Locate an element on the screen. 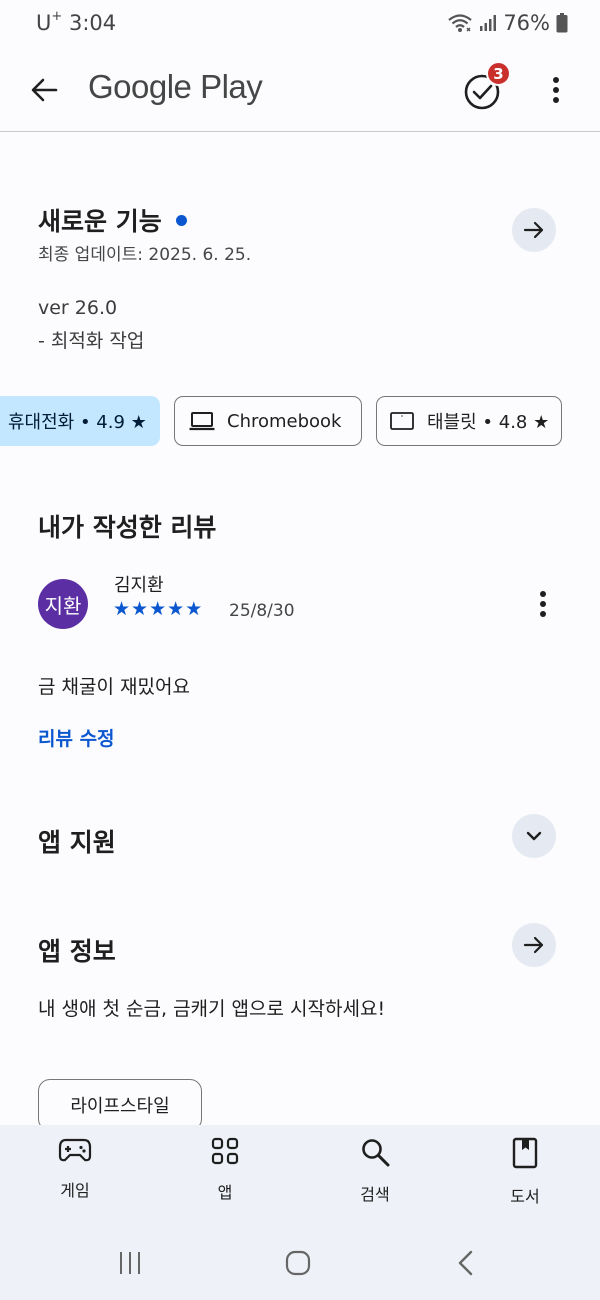 Image resolution: width=600 pixels, height=1300 pixels. carrier-label: U is located at coordinates (44, 23).